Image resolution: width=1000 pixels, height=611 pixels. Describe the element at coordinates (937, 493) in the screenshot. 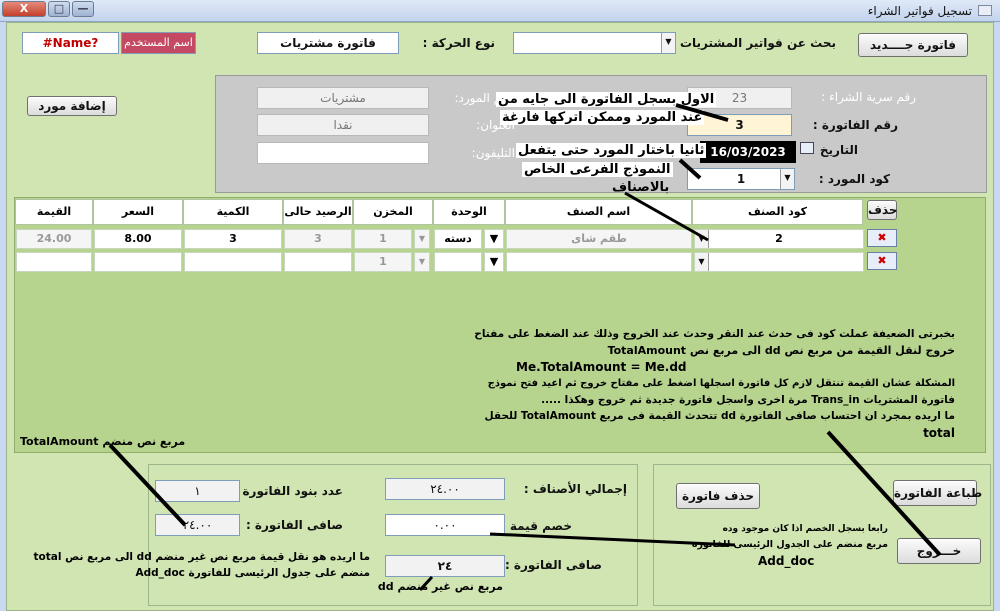

I see `print-invoice-button: طباعة الفاتورة` at that location.